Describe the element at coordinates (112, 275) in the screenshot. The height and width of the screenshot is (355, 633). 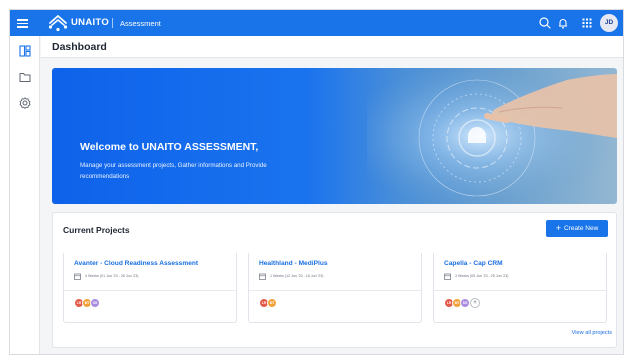
I see `project-duration: 4 Weeks (01 Jun '23 - 28 Jun '23)` at that location.